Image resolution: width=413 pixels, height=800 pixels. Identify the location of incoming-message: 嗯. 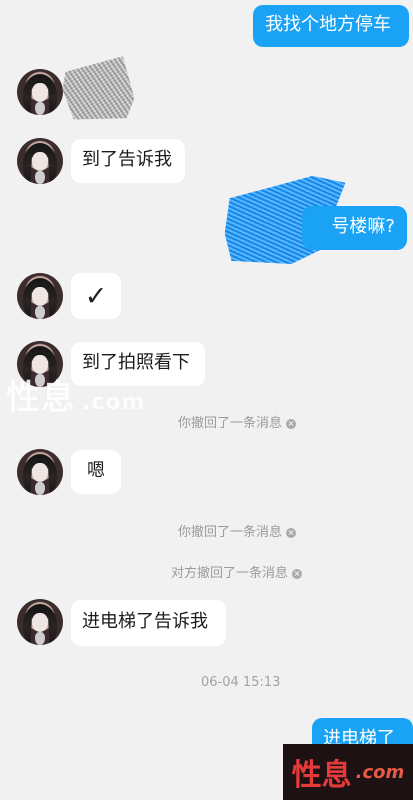
(96, 472).